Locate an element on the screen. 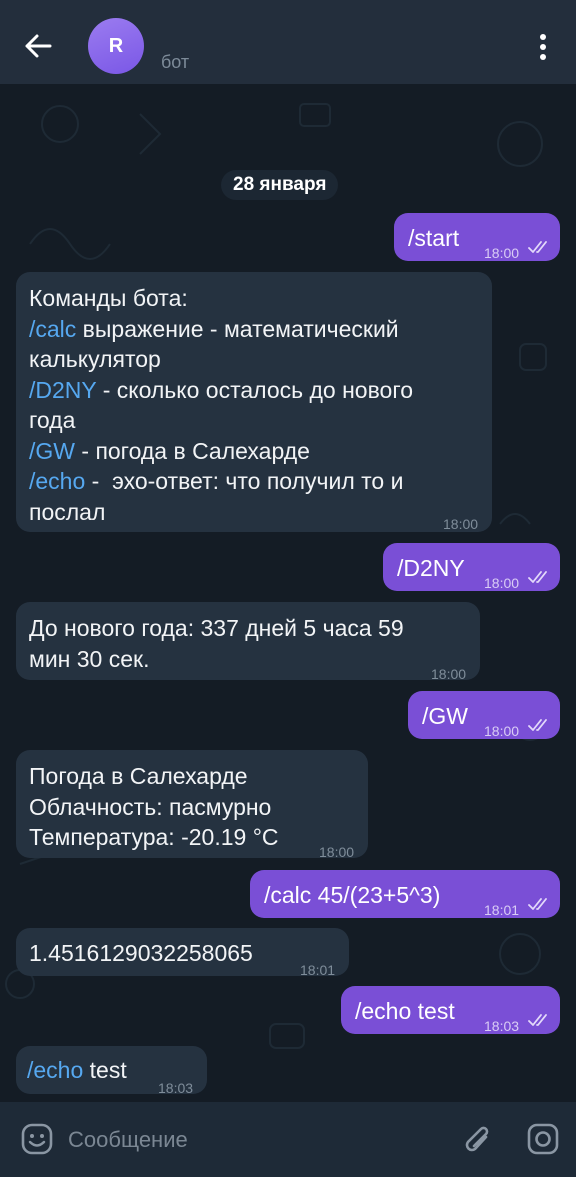 This screenshot has width=576, height=1177. message-line: калькулятор is located at coordinates (221, 359).